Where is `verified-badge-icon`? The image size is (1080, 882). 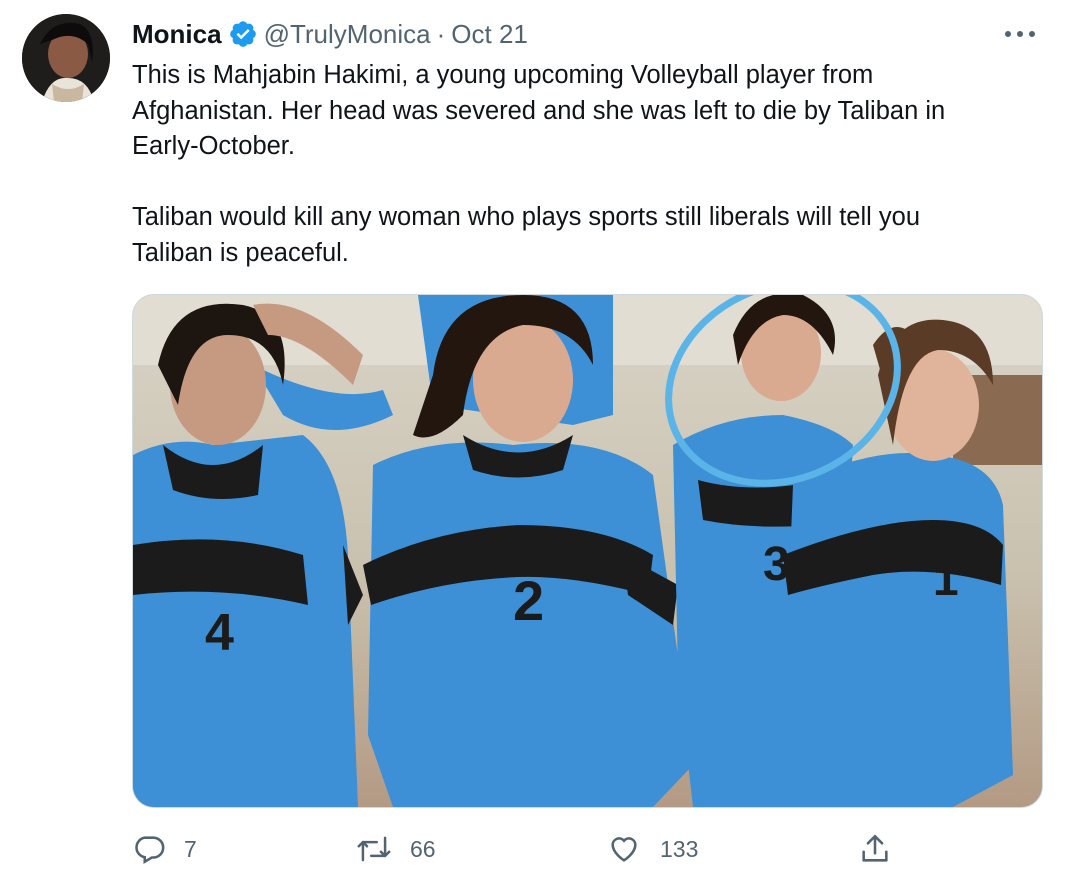 verified-badge-icon is located at coordinates (243, 34).